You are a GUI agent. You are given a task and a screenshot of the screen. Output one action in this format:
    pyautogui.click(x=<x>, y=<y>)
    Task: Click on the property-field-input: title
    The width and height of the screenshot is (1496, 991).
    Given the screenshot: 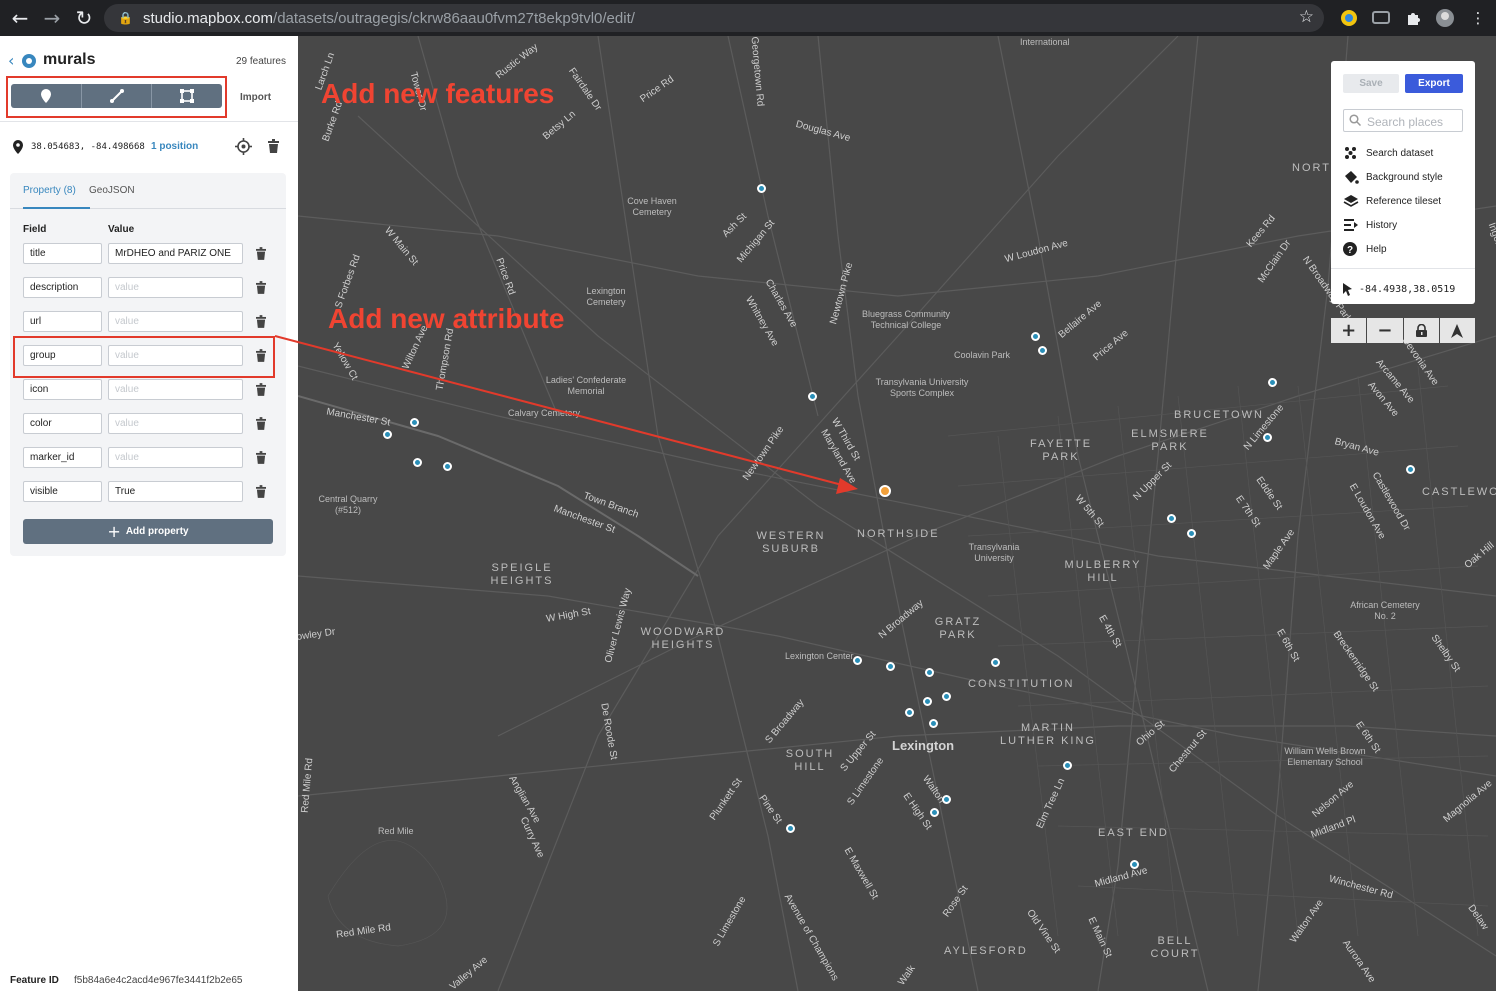 What is the action you would take?
    pyautogui.click(x=62, y=253)
    